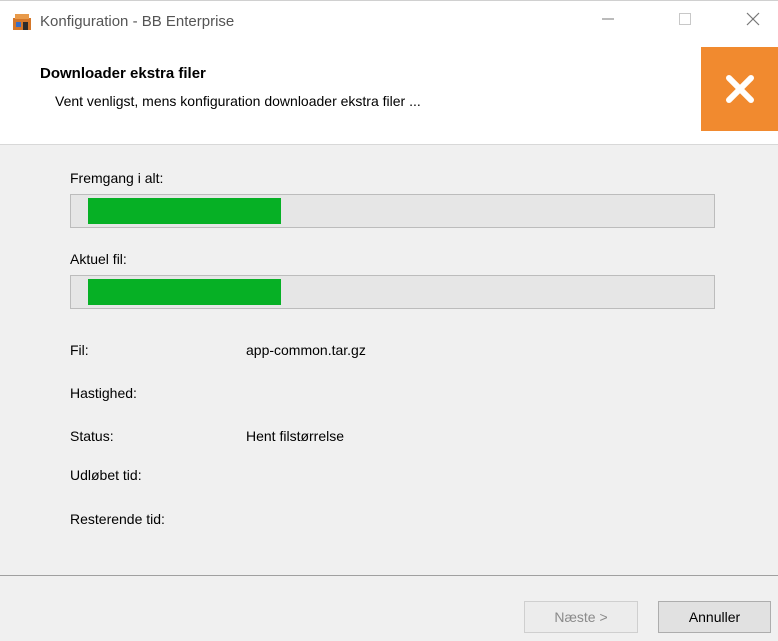 Image resolution: width=778 pixels, height=641 pixels. Describe the element at coordinates (117, 519) in the screenshot. I see `remaining-time-label: Resterende tid:` at that location.